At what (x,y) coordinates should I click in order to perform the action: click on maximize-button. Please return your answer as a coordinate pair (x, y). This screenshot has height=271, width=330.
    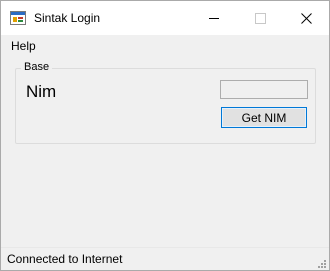
    Looking at the image, I should click on (260, 18).